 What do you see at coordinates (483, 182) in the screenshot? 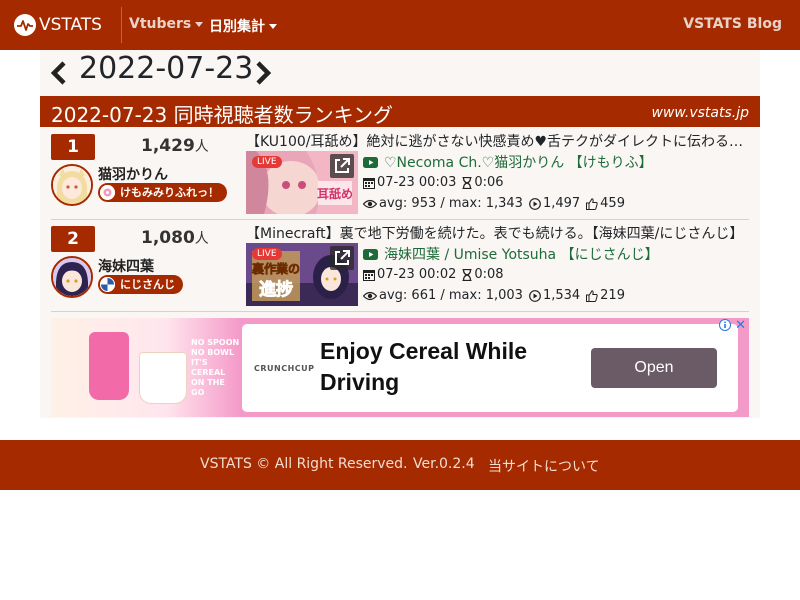
I see `duration: 0:06` at bounding box center [483, 182].